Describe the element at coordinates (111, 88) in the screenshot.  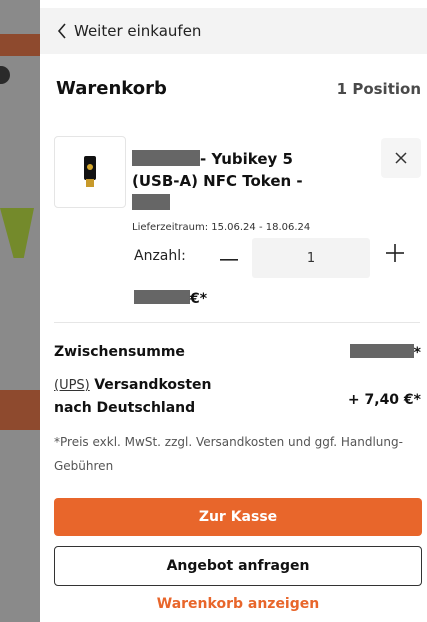
I see `cart-title: Warenkorb` at that location.